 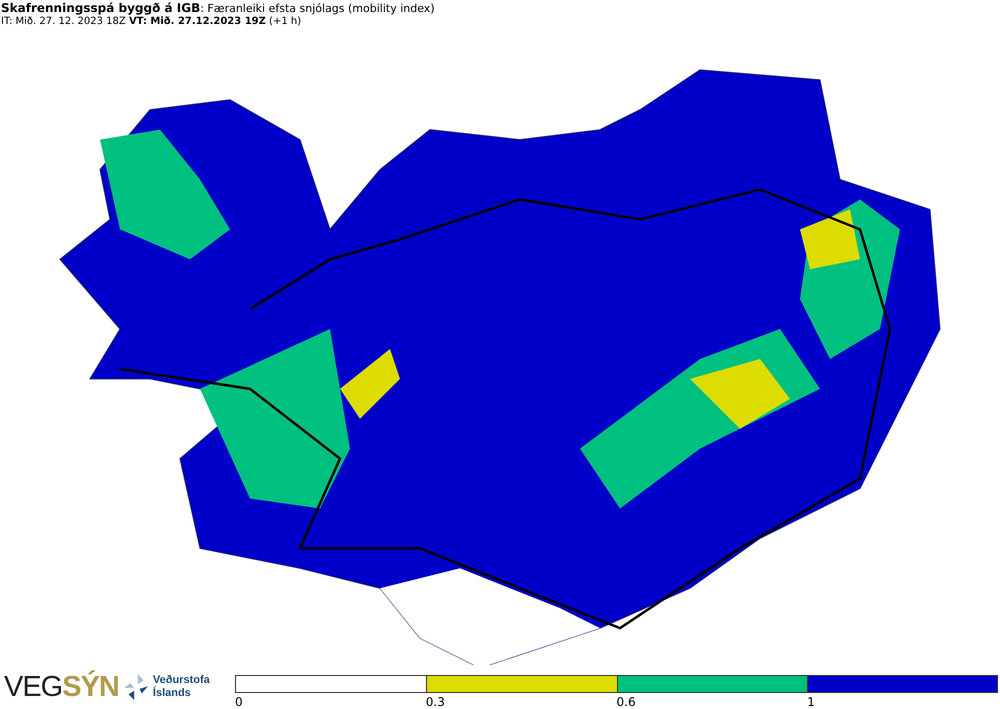 I want to click on map-title: Skafrenningsspá byggð á IGB: Færanleiki efsta snjólags (mobility index), so click(x=218, y=8).